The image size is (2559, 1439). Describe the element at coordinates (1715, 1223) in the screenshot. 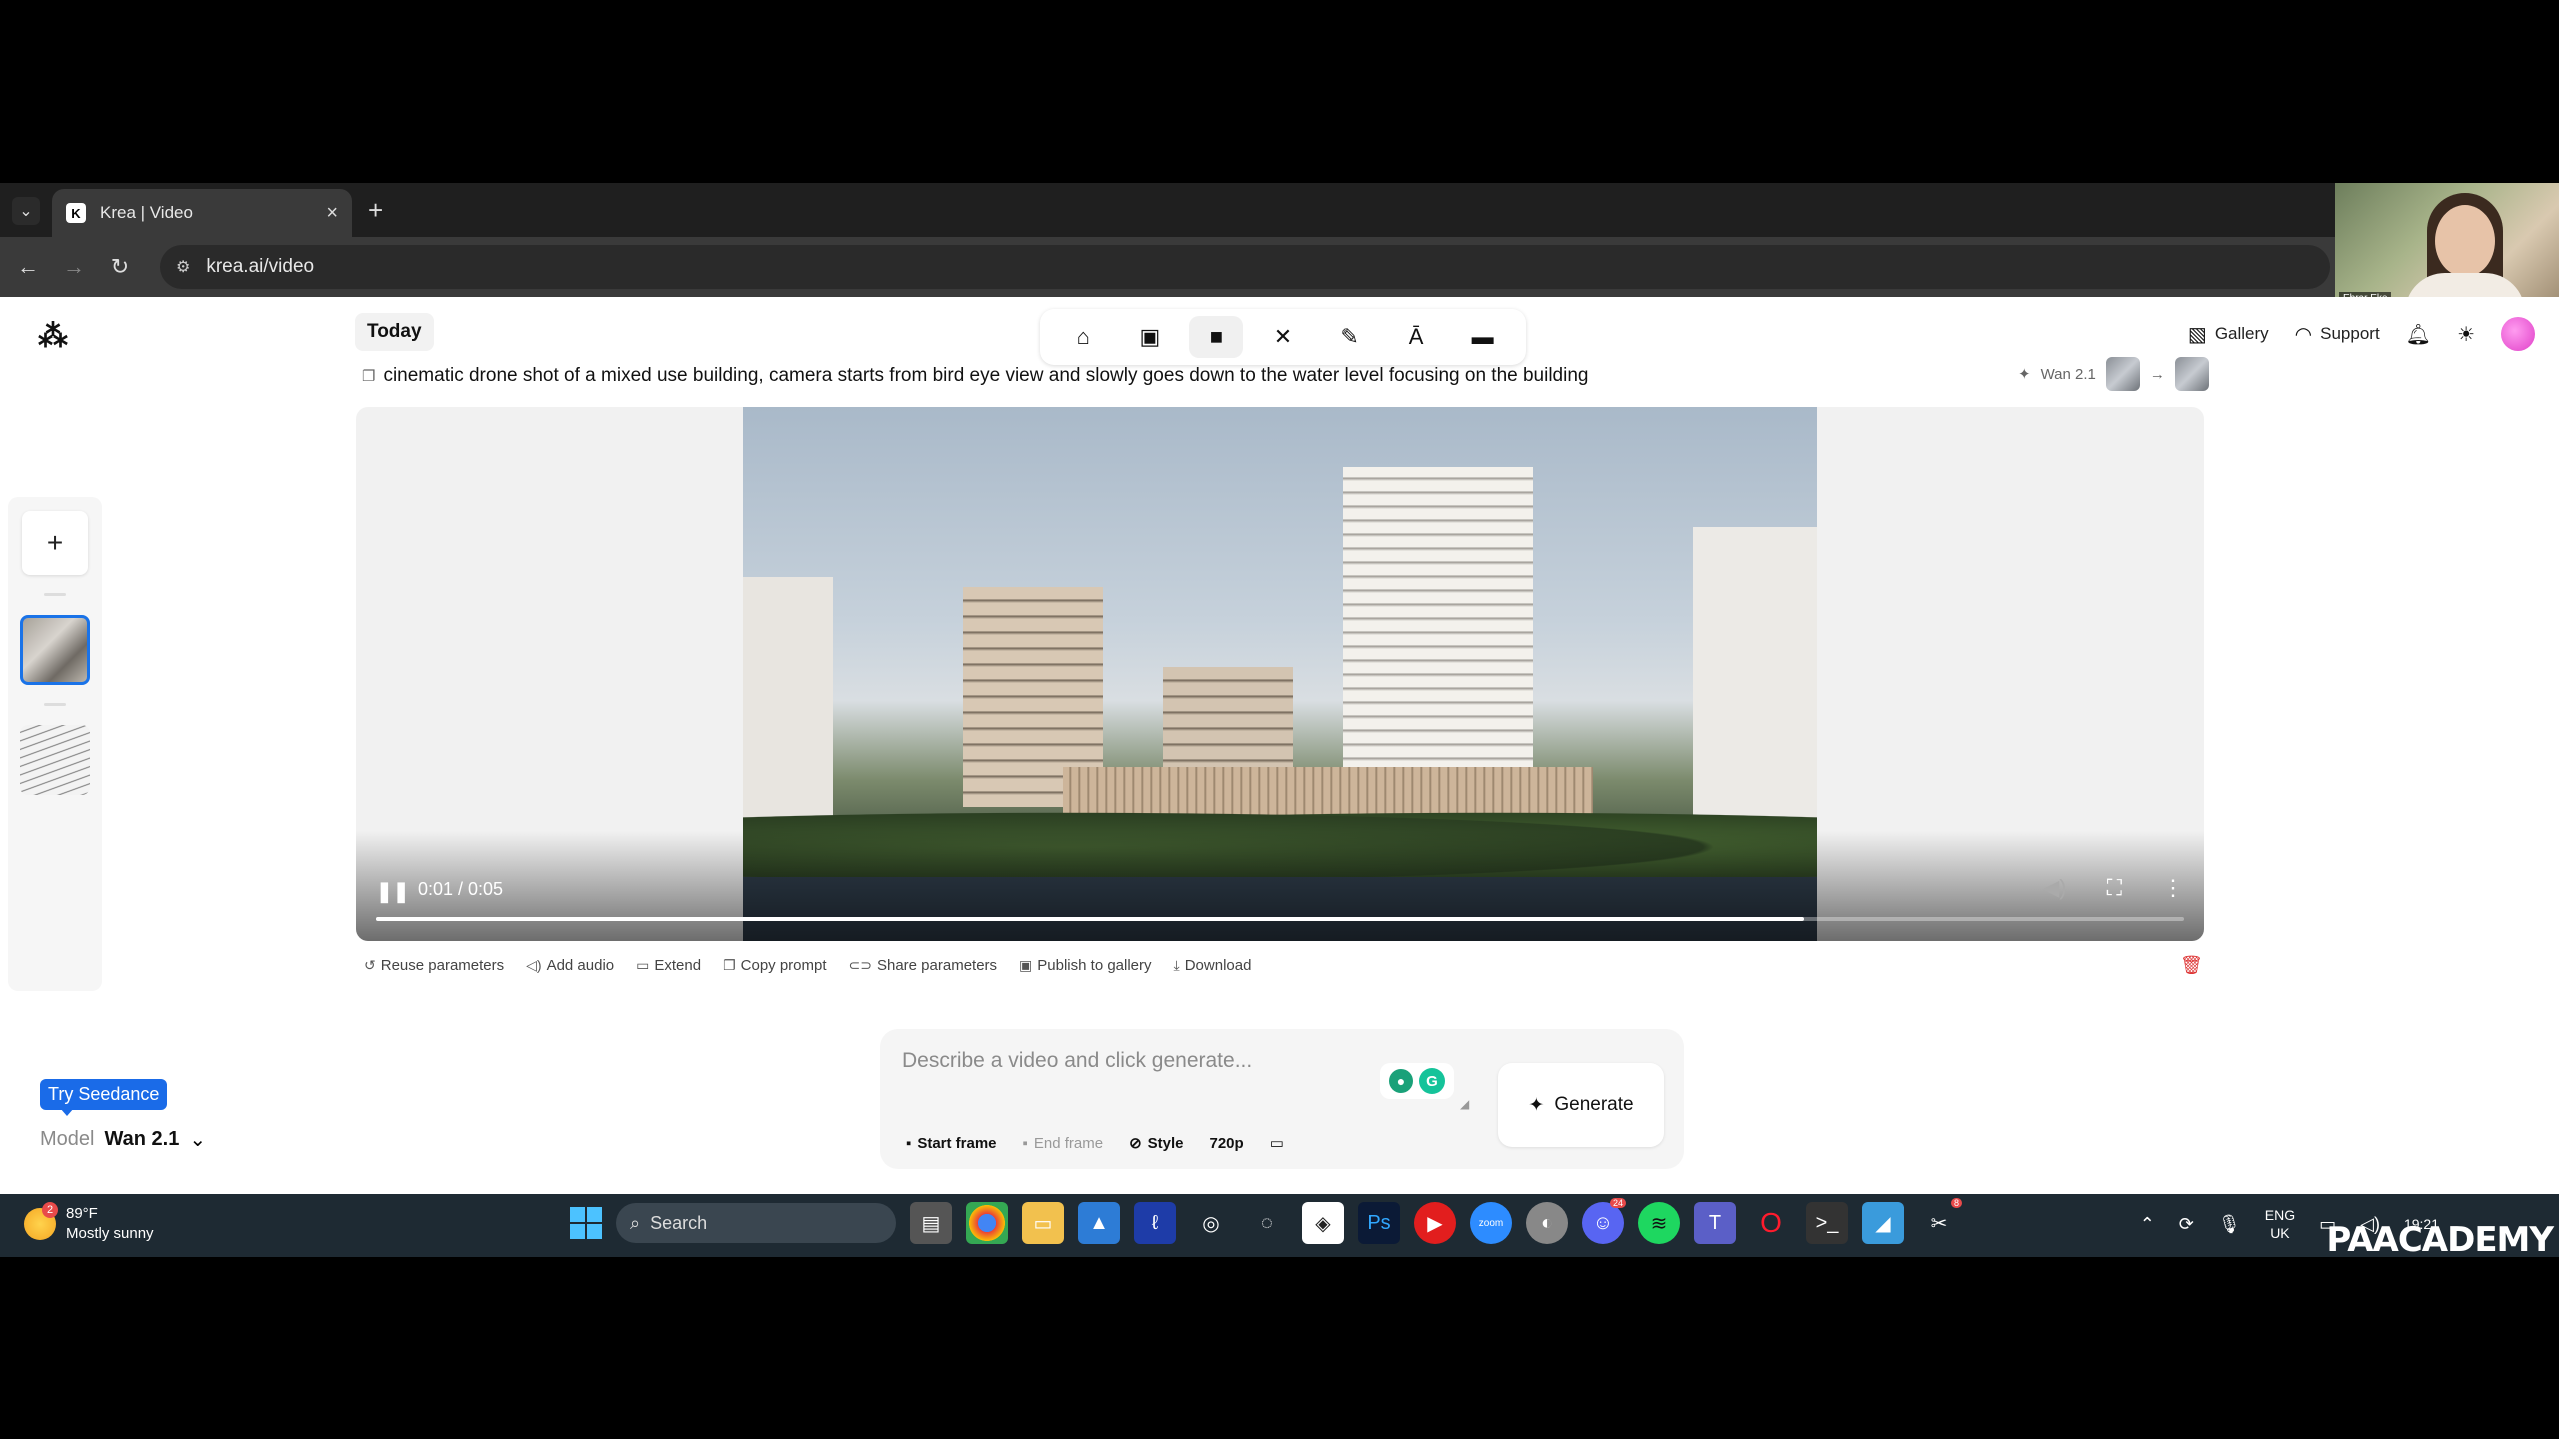

I see `teams-icon: T` at that location.